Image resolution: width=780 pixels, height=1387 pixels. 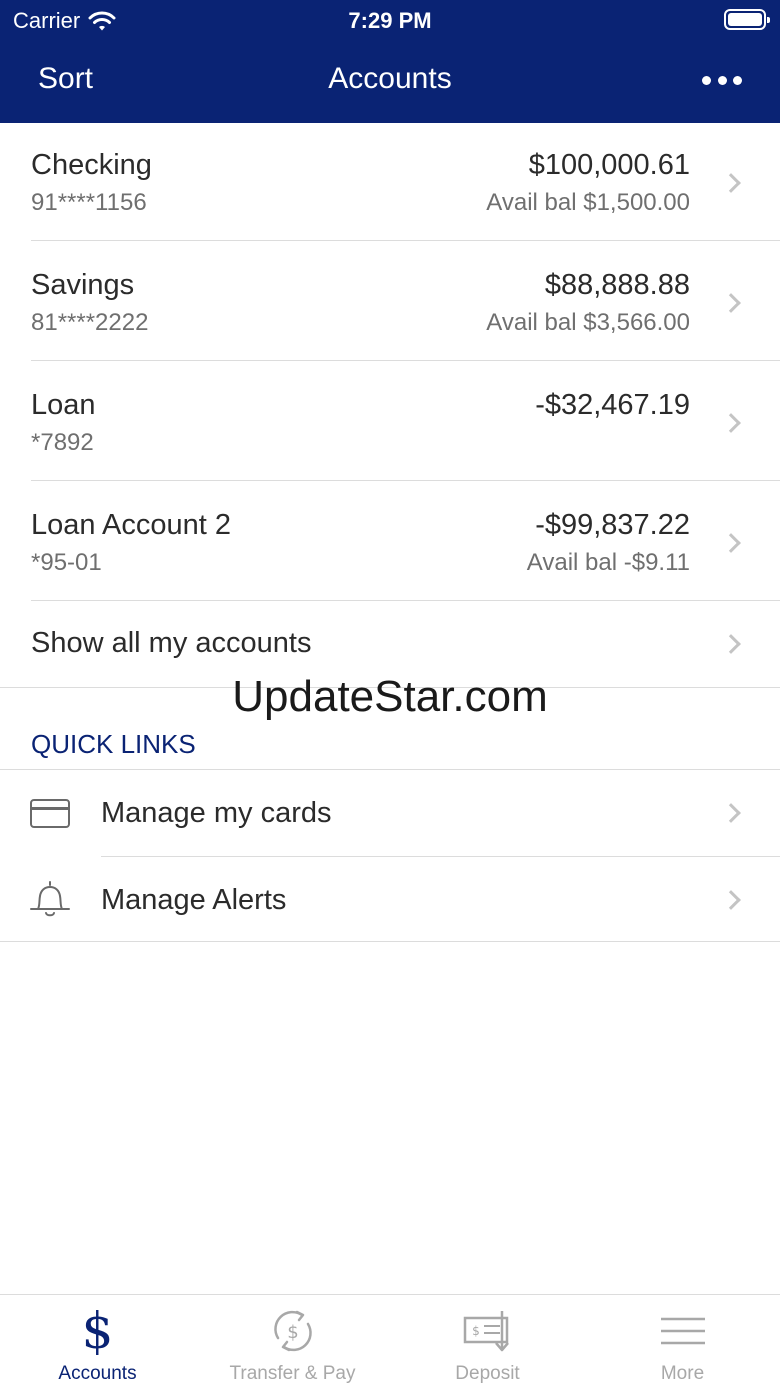 What do you see at coordinates (390, 813) in the screenshot?
I see `quick-link-manage-cards: Manage my cards` at bounding box center [390, 813].